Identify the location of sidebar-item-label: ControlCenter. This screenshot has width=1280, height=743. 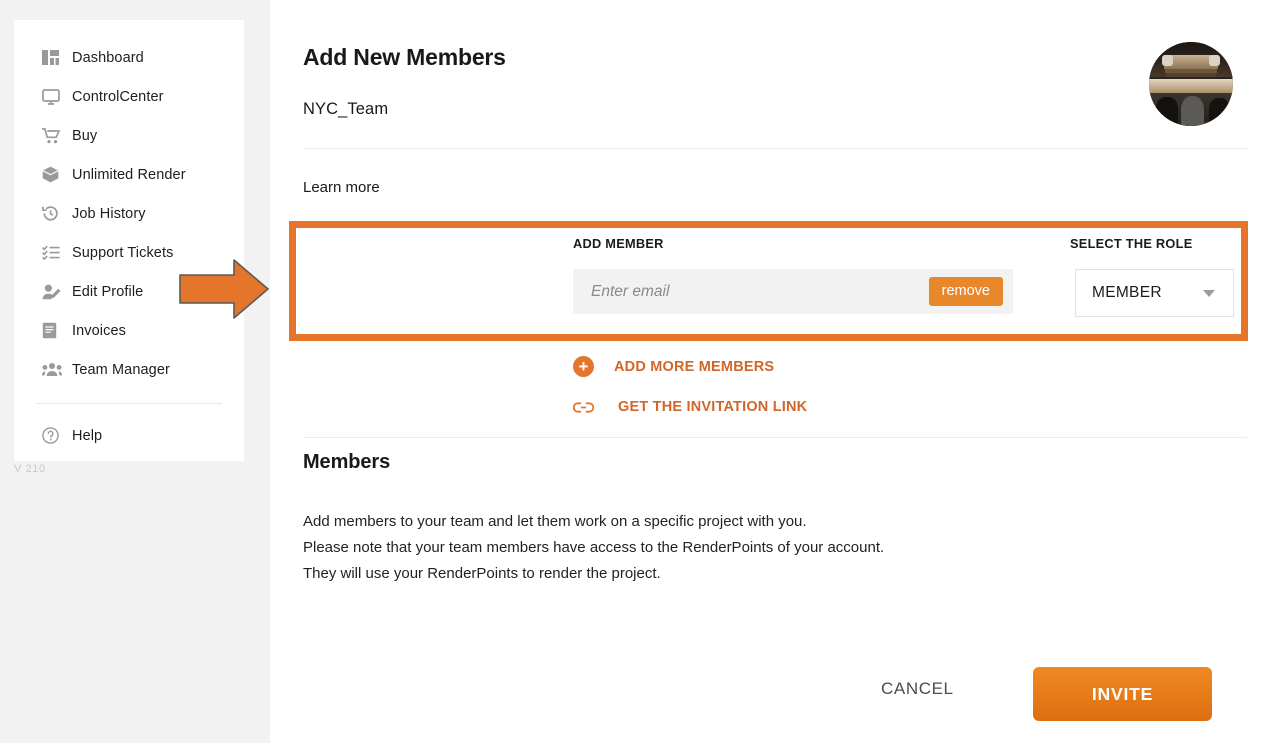
(118, 96).